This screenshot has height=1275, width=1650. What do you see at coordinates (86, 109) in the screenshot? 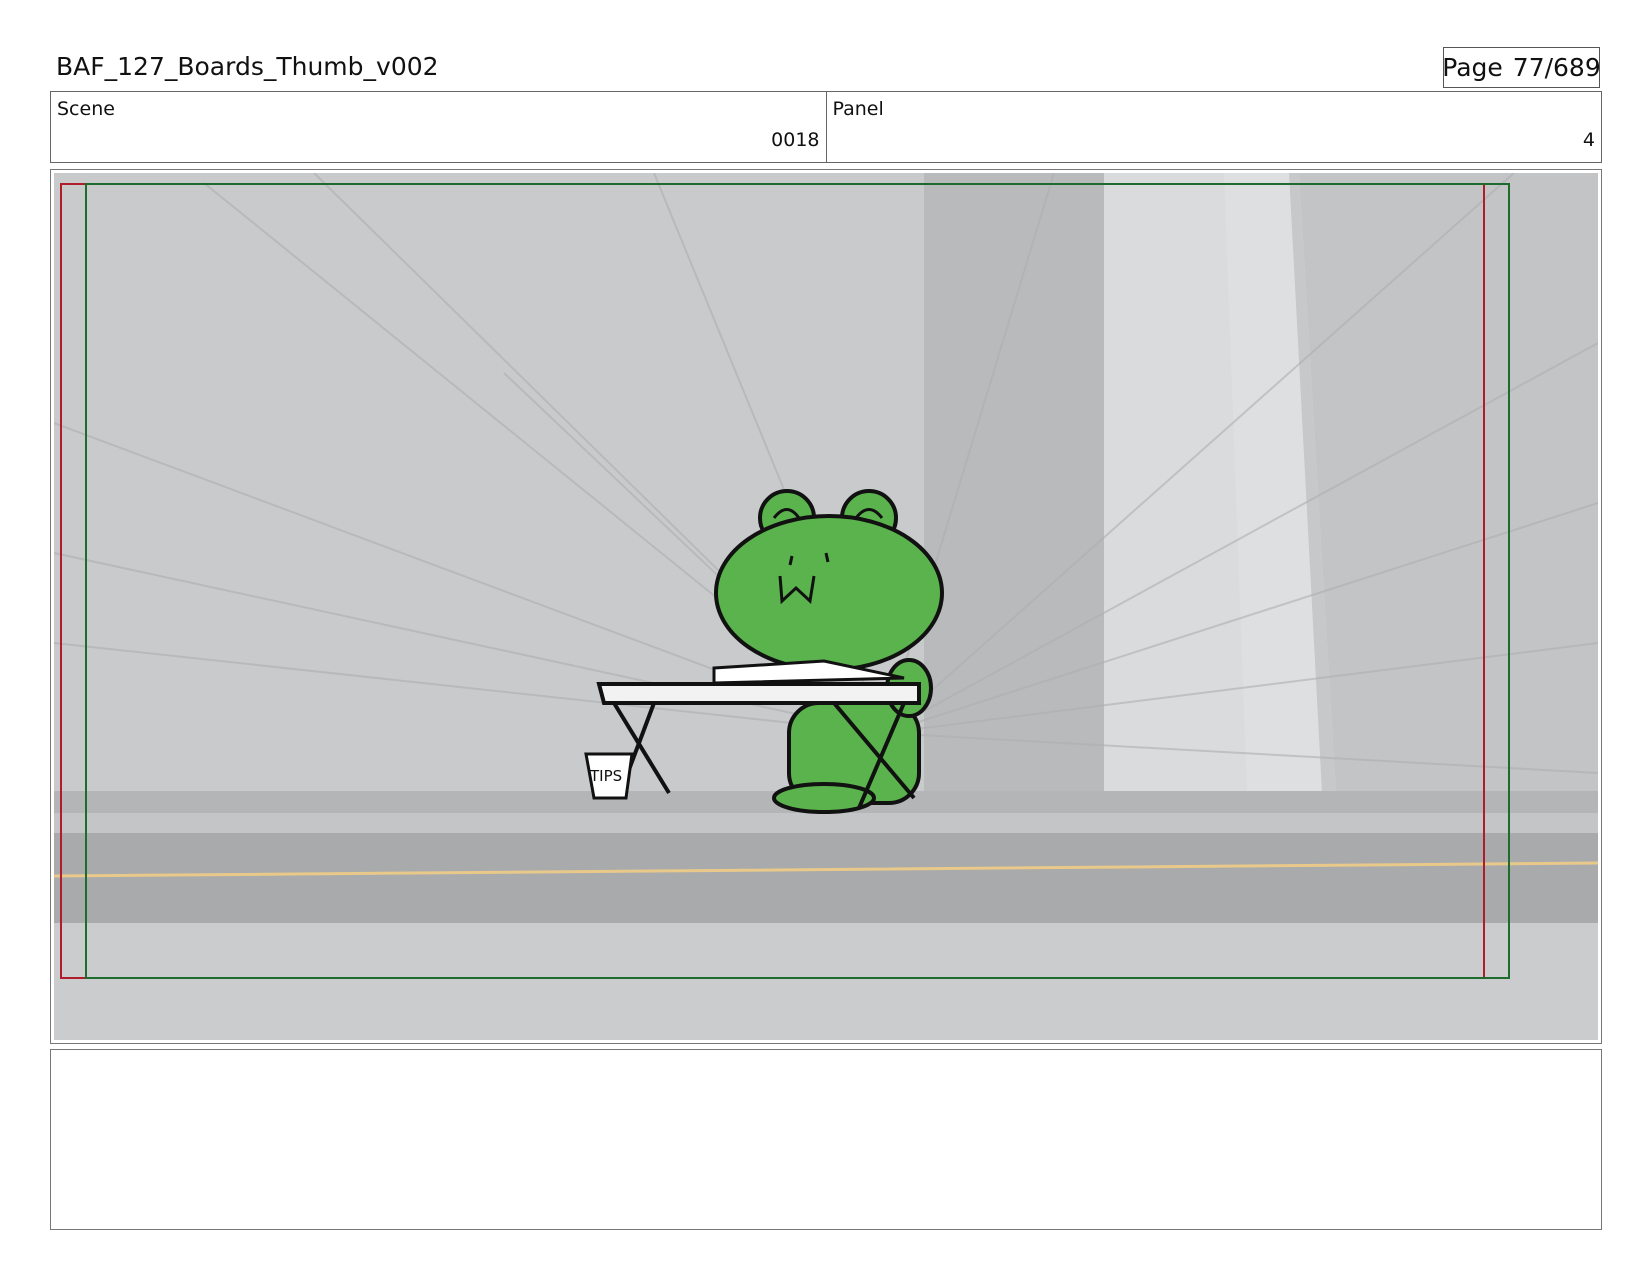
I see `scene-label: Scene` at bounding box center [86, 109].